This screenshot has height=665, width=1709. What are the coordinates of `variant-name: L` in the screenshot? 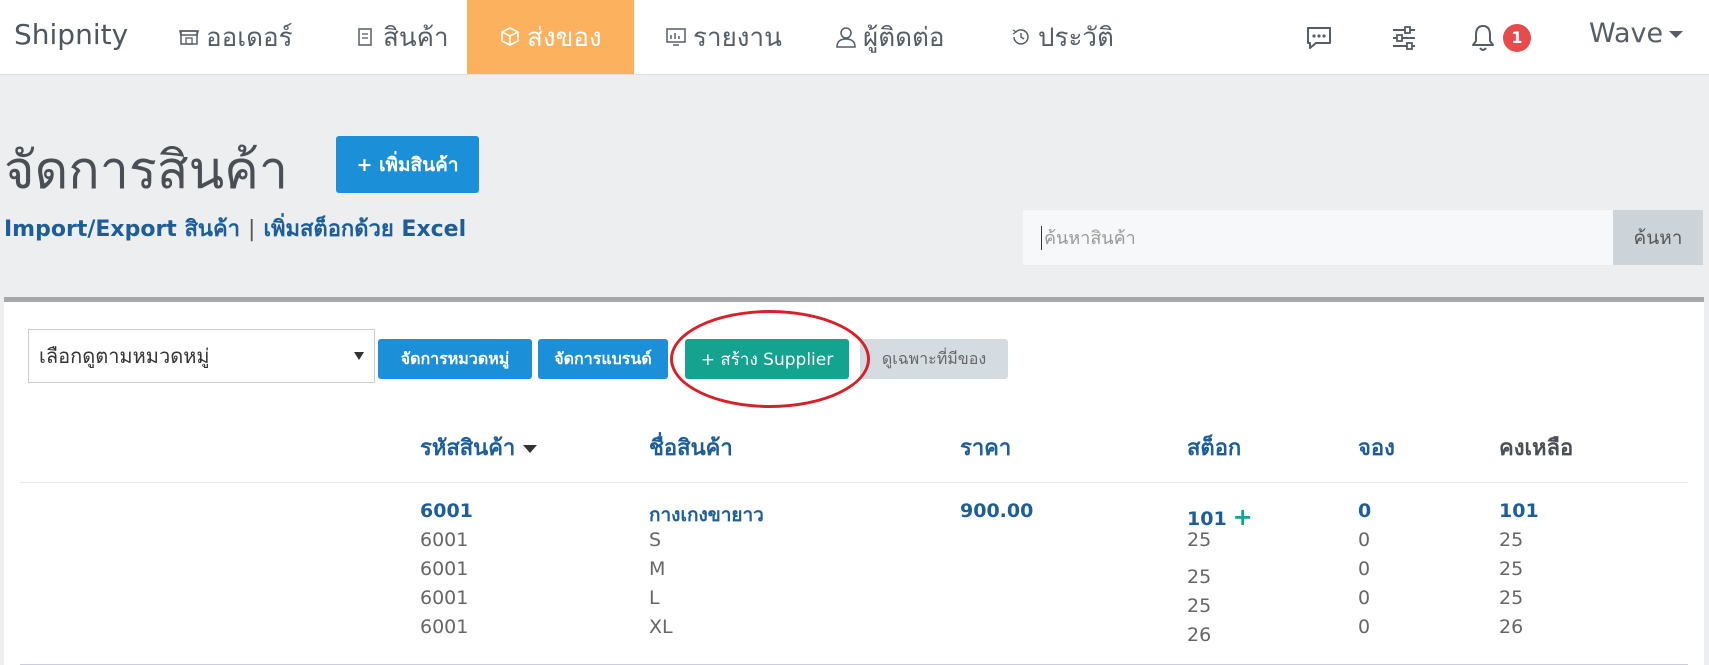 It's located at (654, 598).